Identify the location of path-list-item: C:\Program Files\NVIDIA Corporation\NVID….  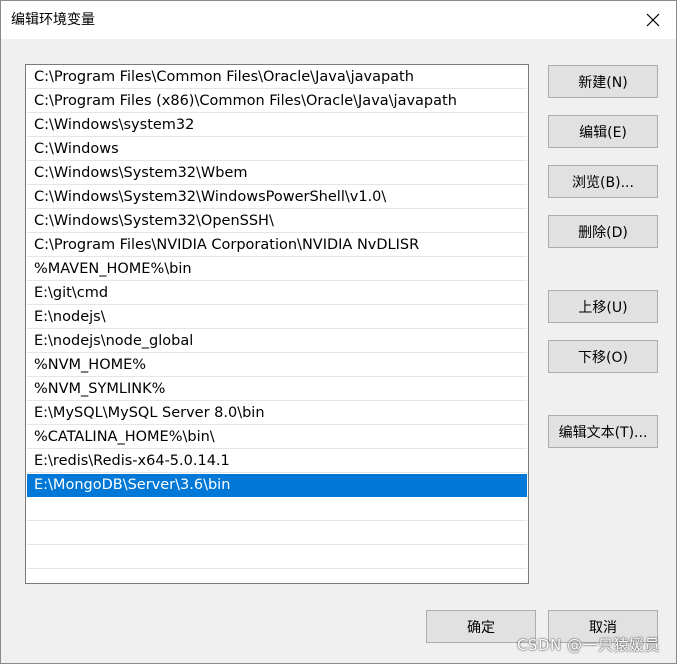
(277, 245).